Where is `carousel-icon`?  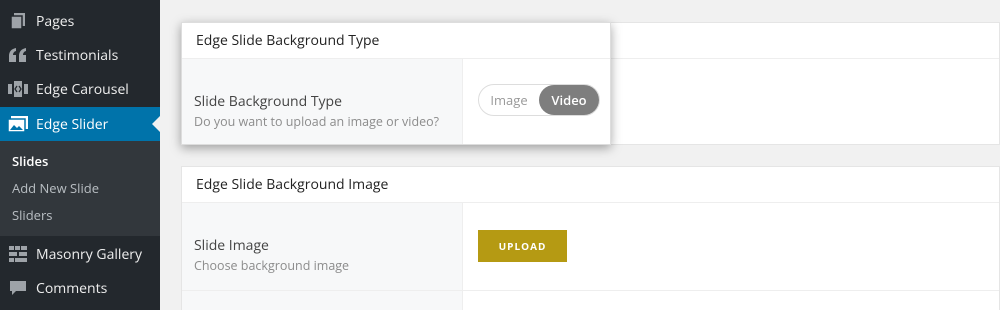
carousel-icon is located at coordinates (18, 89).